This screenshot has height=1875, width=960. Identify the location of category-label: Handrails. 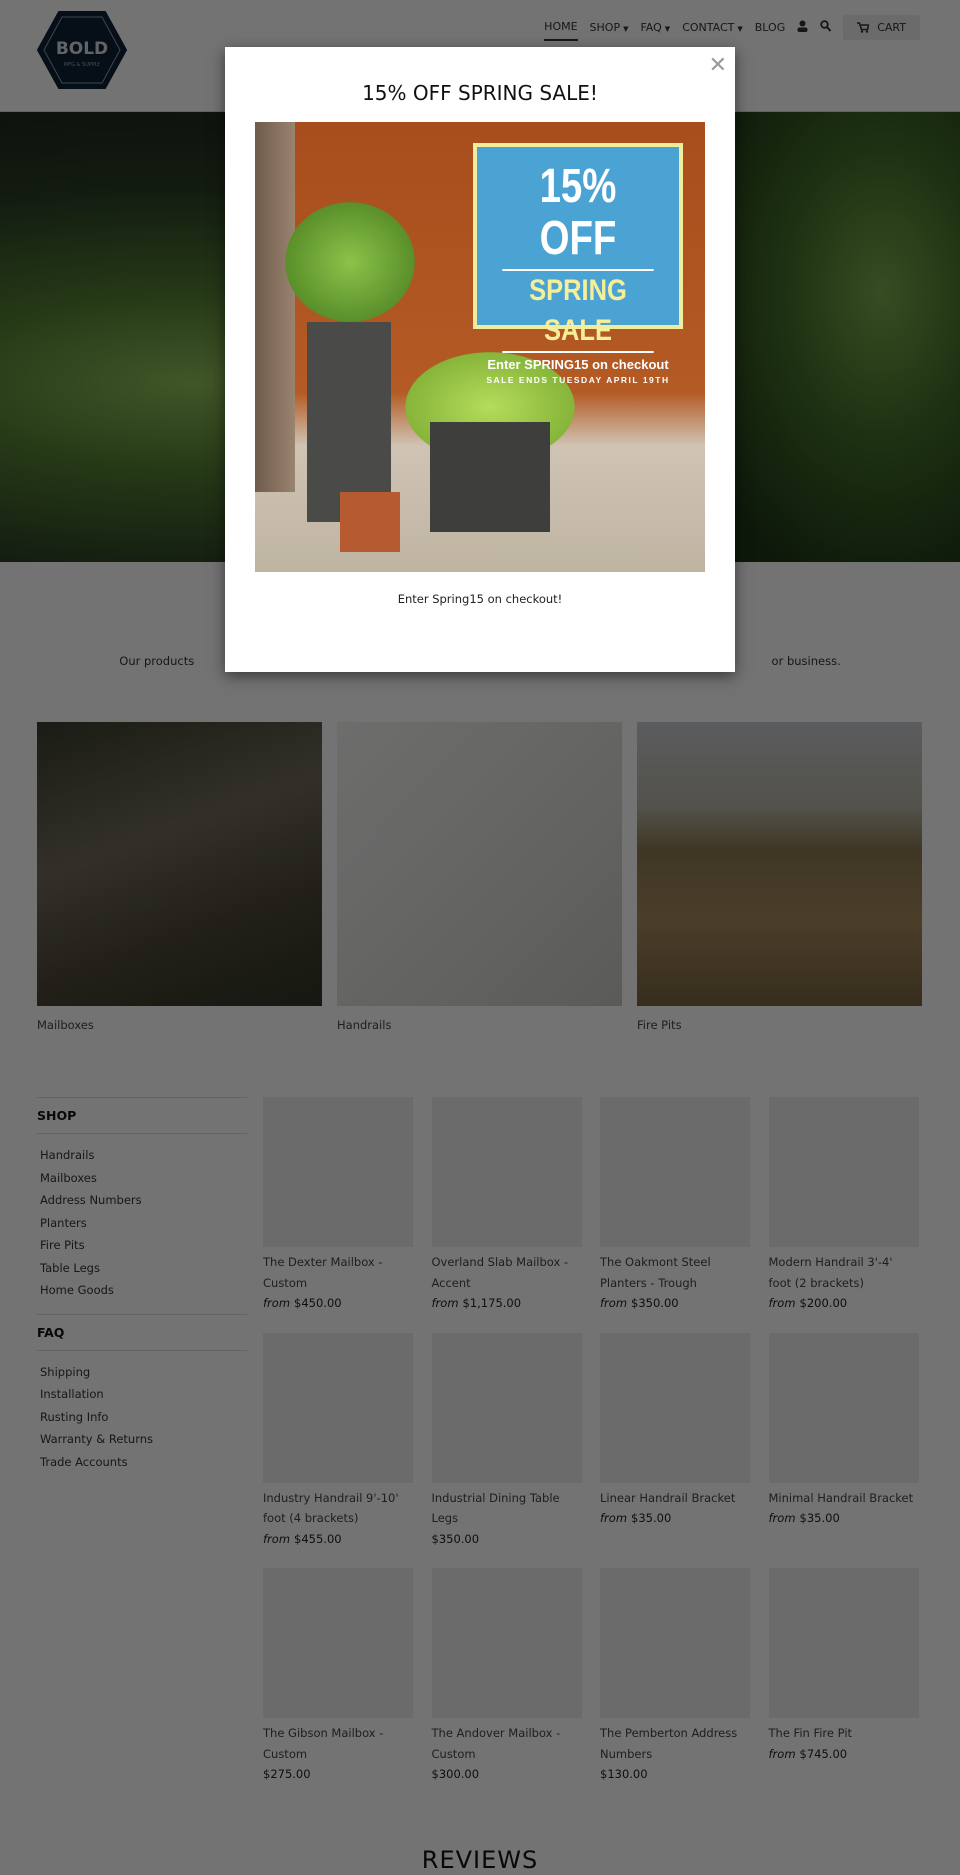
(479, 1025).